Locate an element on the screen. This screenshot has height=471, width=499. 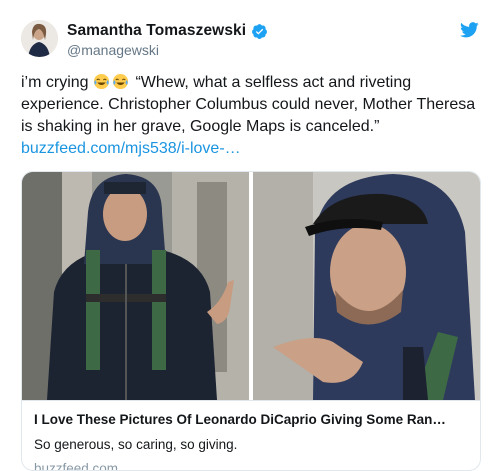
tweet-text-prefix: i’m crying is located at coordinates (55, 82).